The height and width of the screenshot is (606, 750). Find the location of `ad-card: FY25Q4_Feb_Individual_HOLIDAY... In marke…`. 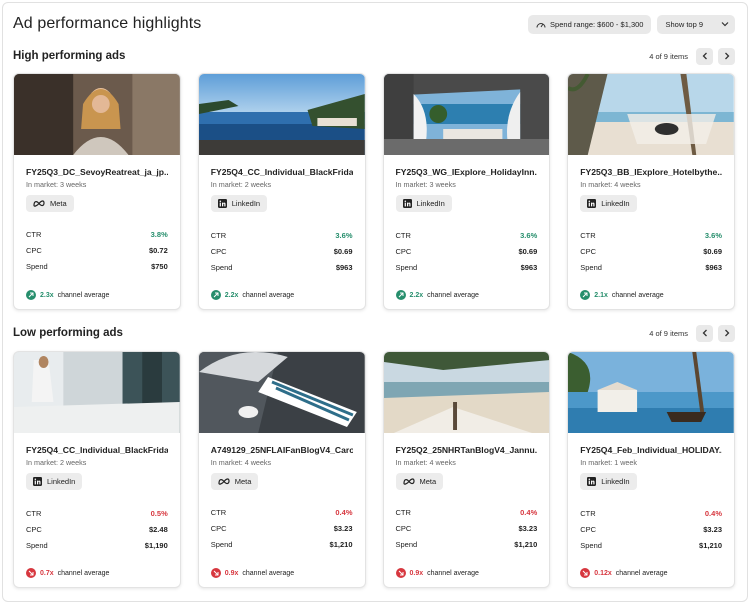

ad-card: FY25Q4_Feb_Individual_HOLIDAY... In marke… is located at coordinates (651, 469).